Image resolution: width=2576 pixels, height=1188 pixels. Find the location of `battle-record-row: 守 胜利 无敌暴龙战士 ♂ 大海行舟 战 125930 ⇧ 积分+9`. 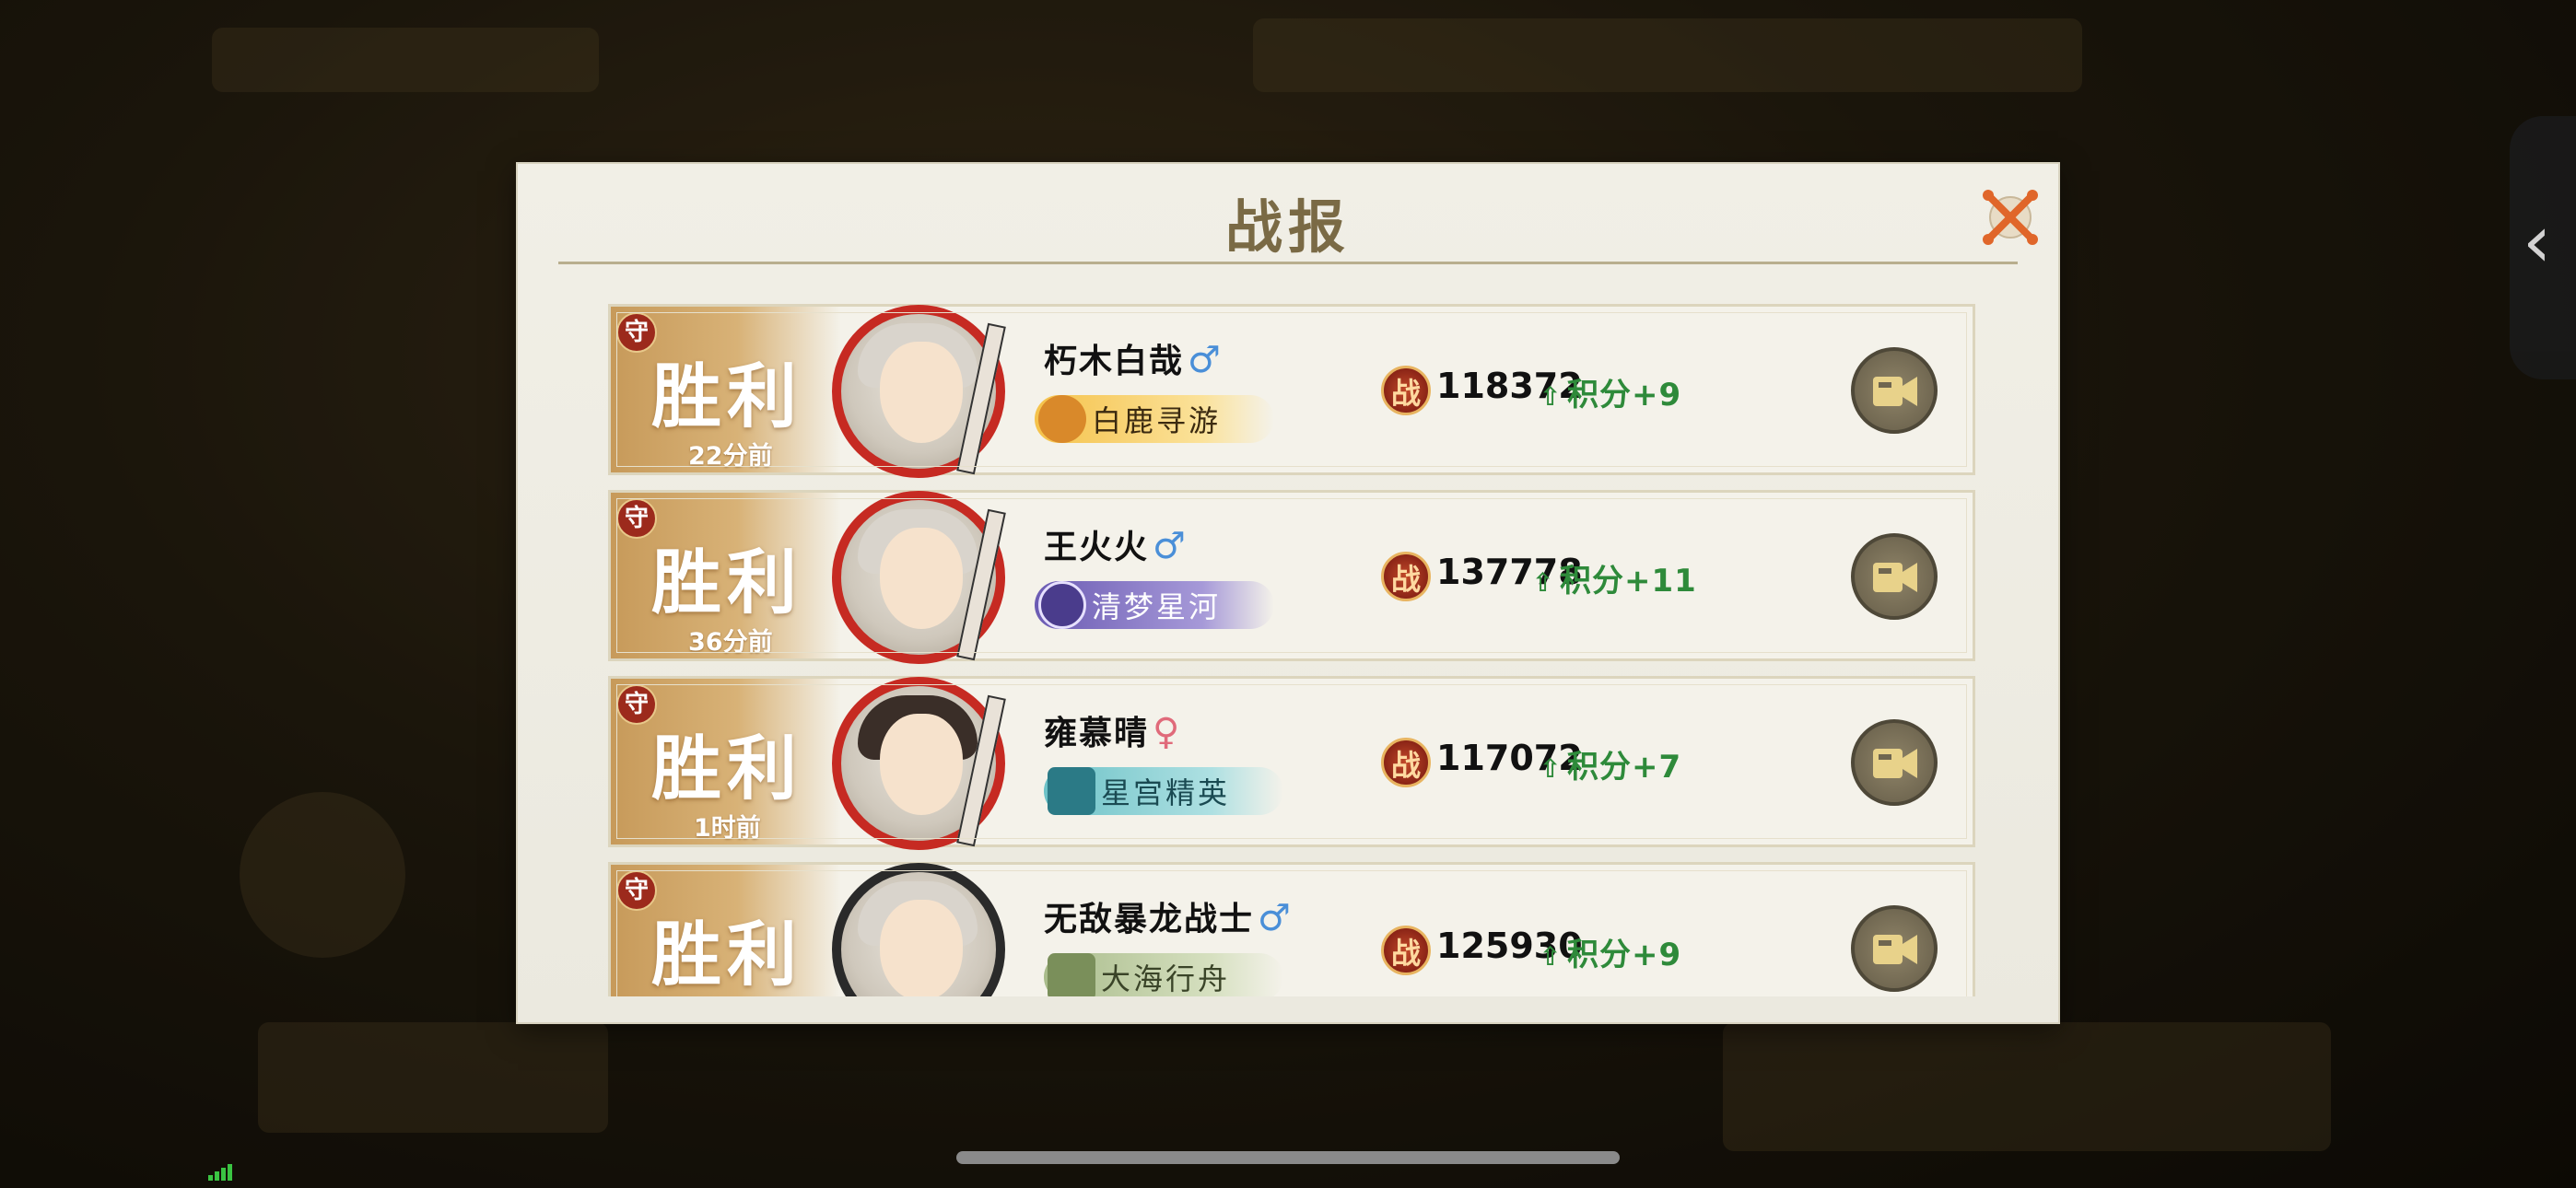

battle-record-row: 守 胜利 无敌暴龙战士 ♂ 大海行舟 战 125930 ⇧ 积分+9 is located at coordinates (1291, 929).